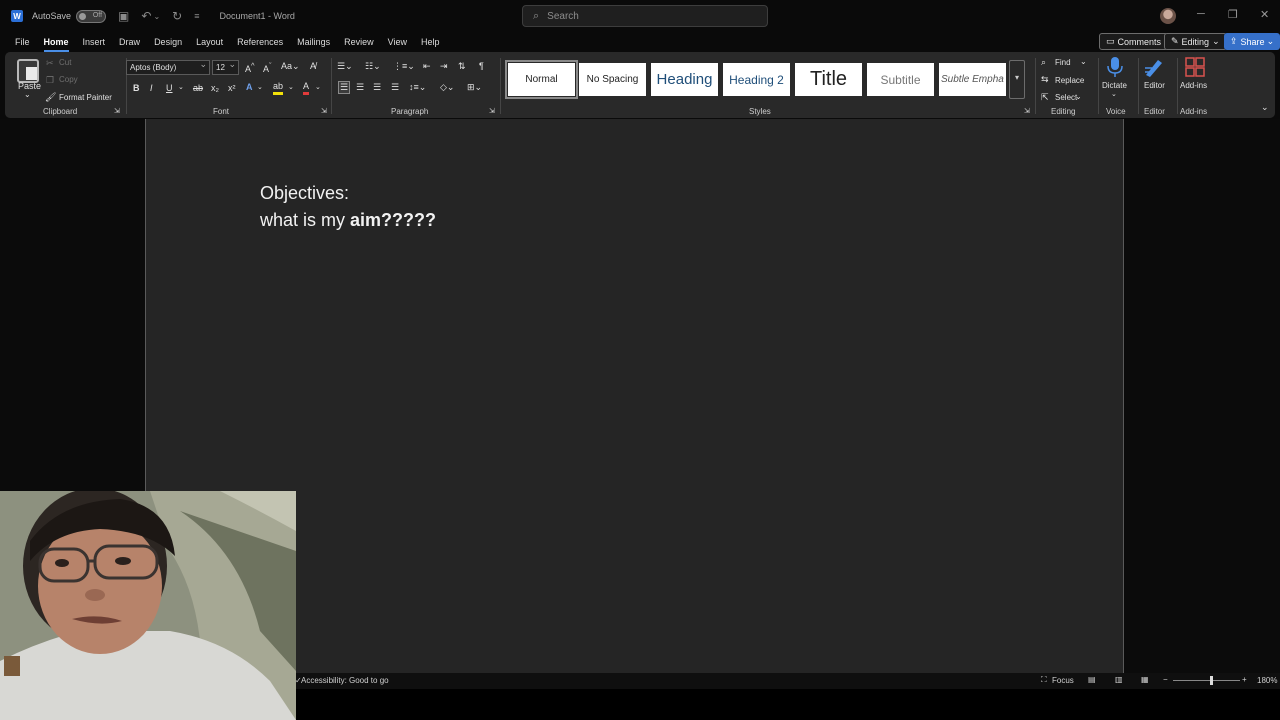 This screenshot has width=1280, height=720. Describe the element at coordinates (360, 87) in the screenshot. I see `align-center-icon: ☰` at that location.